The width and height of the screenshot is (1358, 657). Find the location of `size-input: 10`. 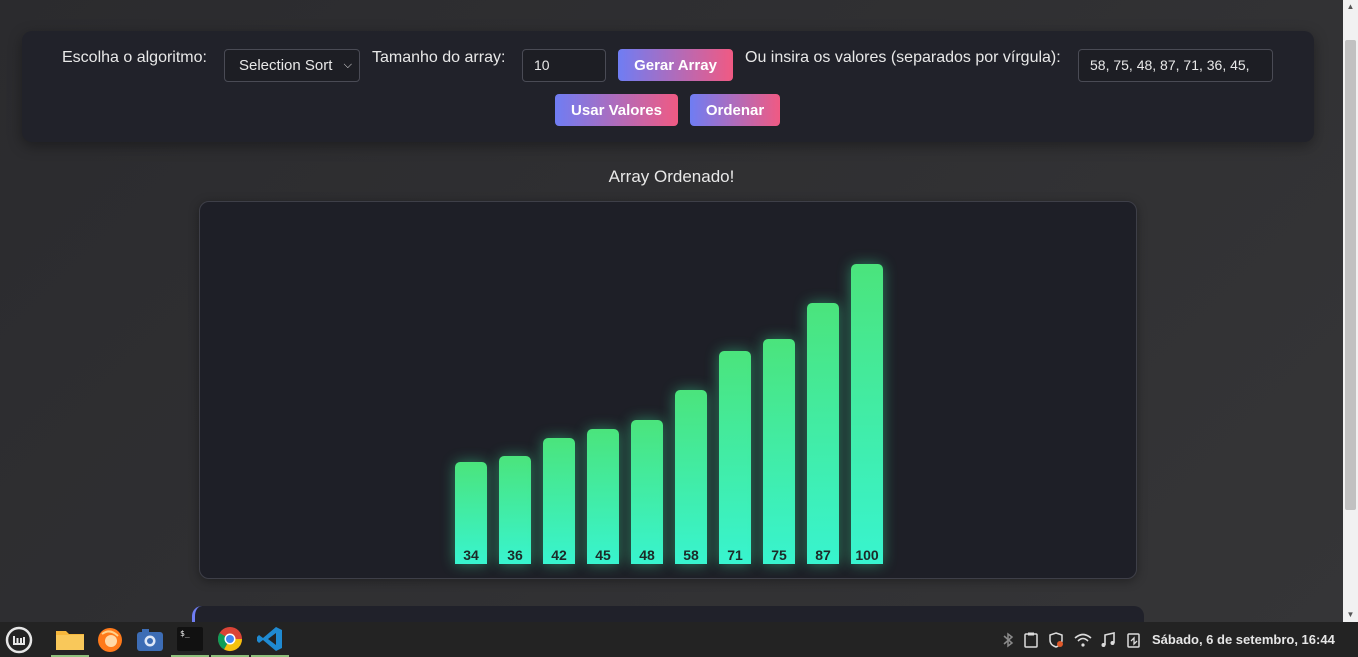

size-input: 10 is located at coordinates (564, 65).